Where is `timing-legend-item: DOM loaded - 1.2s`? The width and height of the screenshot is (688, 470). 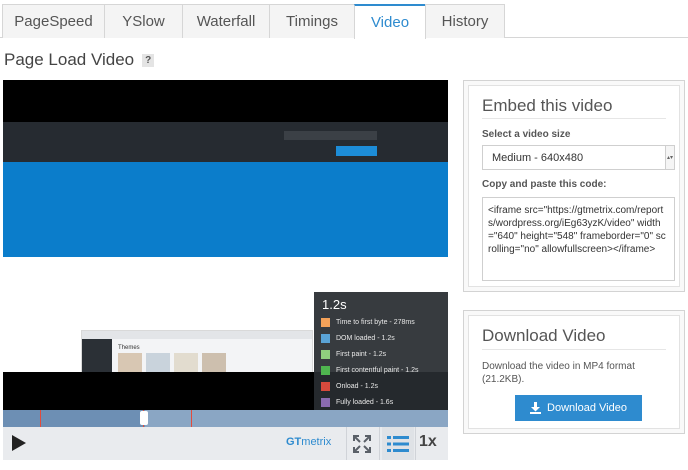 timing-legend-item: DOM loaded - 1.2s is located at coordinates (358, 338).